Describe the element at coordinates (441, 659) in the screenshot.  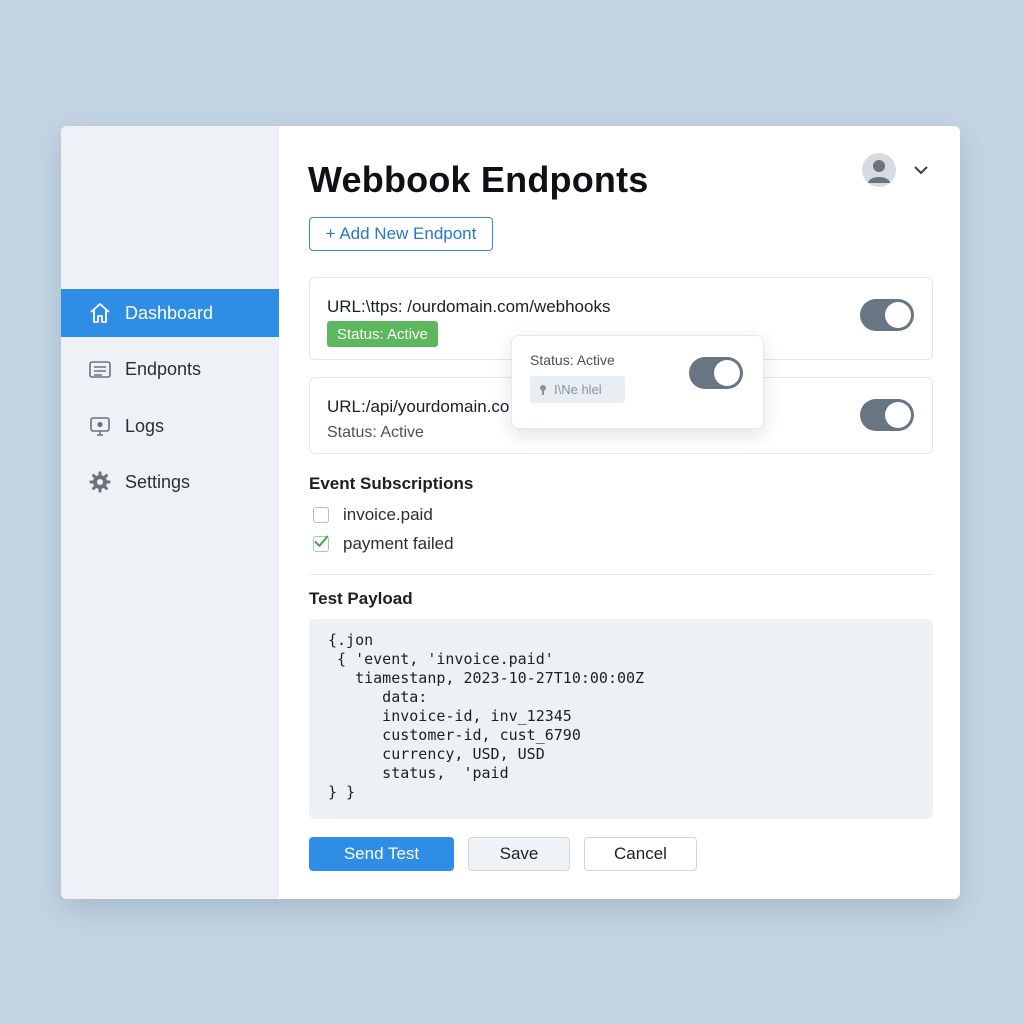
I see `payload-line: { 'event, 'invoice.paid'` at that location.